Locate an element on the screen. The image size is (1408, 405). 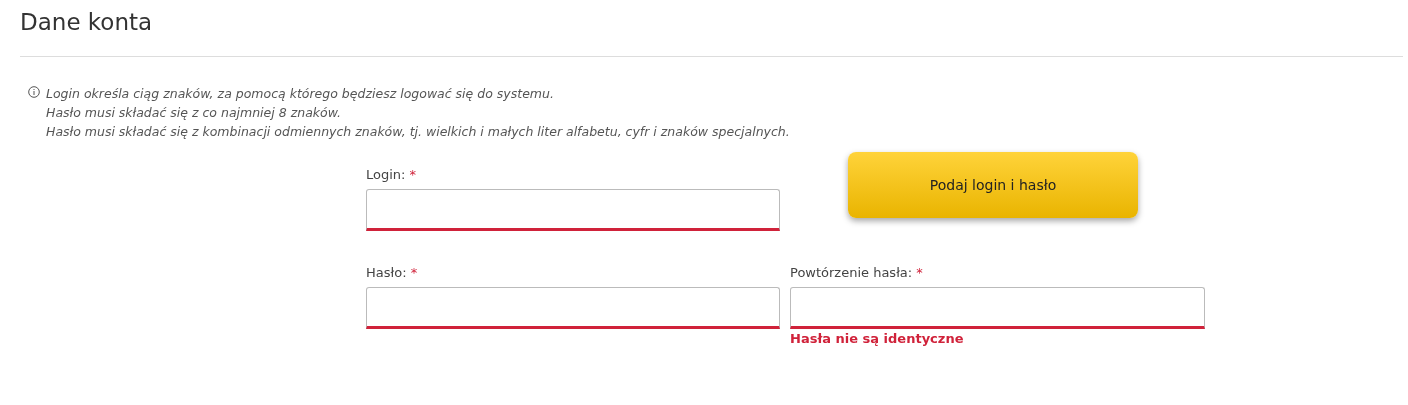
info-text: Login określa ciąg znaków, za pomocą którego będziesz logować się do systemu. Hasło musi składać się z co najmniej 8 znaków. Hasło musi składać się z kombinacji odmiennych znaków, tj. wielkich i małych liter alfabetu, cyfr i znaków specjalnych. is located at coordinates (418, 113).